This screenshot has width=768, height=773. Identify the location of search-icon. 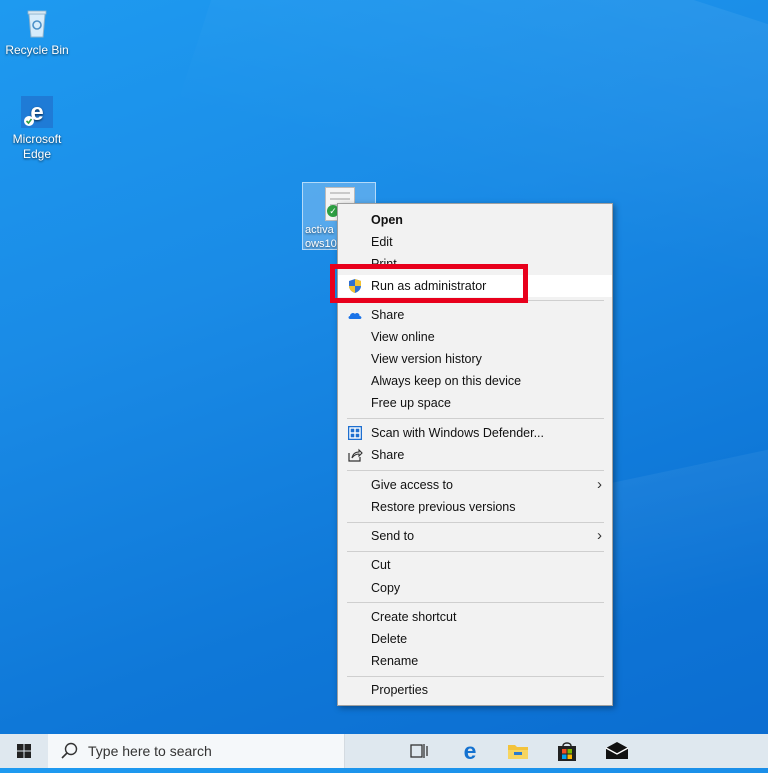
(69, 750).